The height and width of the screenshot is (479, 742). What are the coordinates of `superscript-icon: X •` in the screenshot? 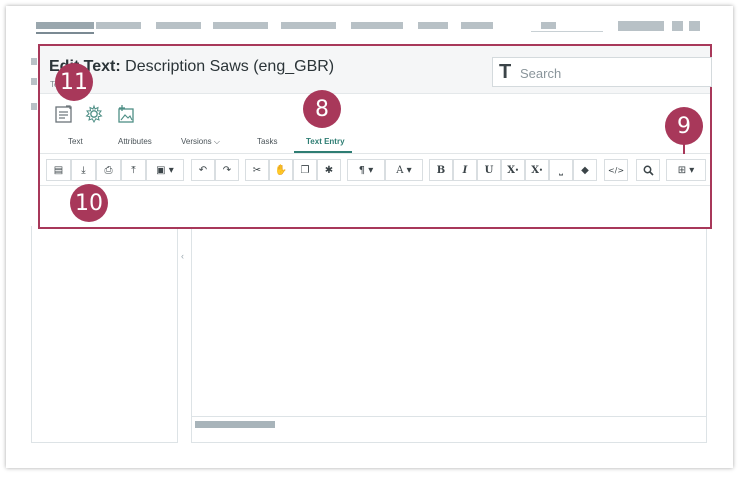 It's located at (513, 170).